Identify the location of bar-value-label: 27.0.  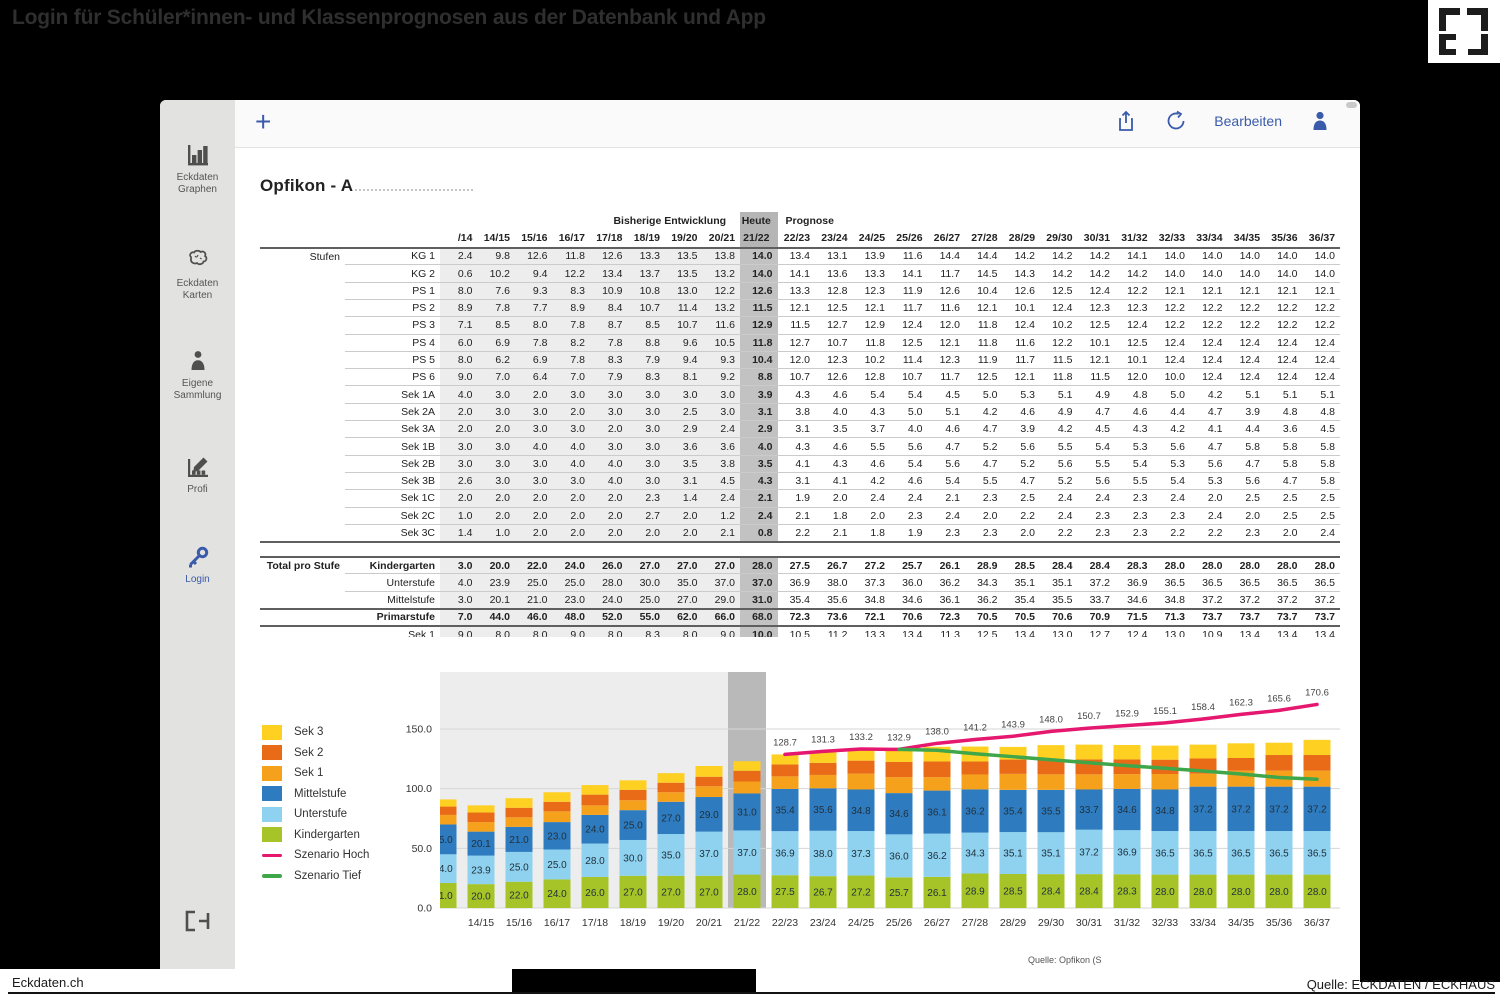
(633, 892).